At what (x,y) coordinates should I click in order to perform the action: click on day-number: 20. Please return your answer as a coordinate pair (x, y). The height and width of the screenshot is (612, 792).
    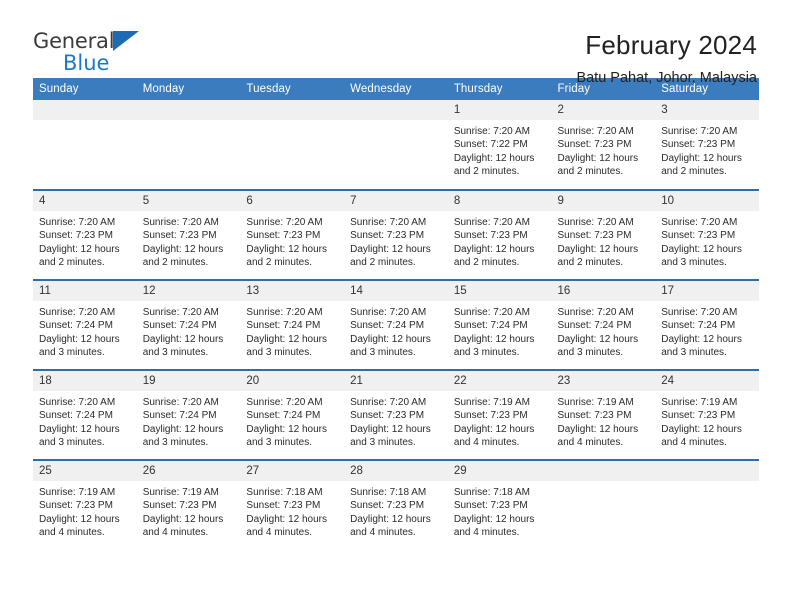
    Looking at the image, I should click on (292, 381).